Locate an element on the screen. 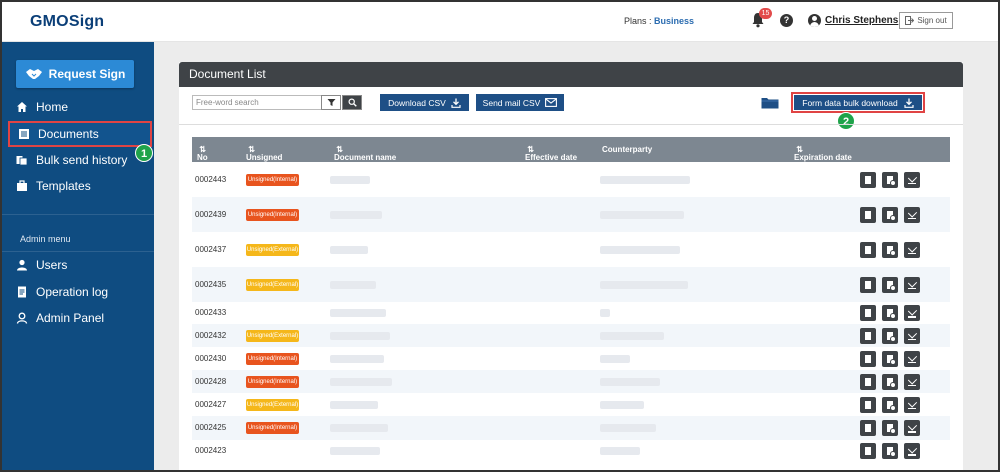 The image size is (1000, 472). table-row: 0002425 Unsigned(Internal) is located at coordinates (571, 428).